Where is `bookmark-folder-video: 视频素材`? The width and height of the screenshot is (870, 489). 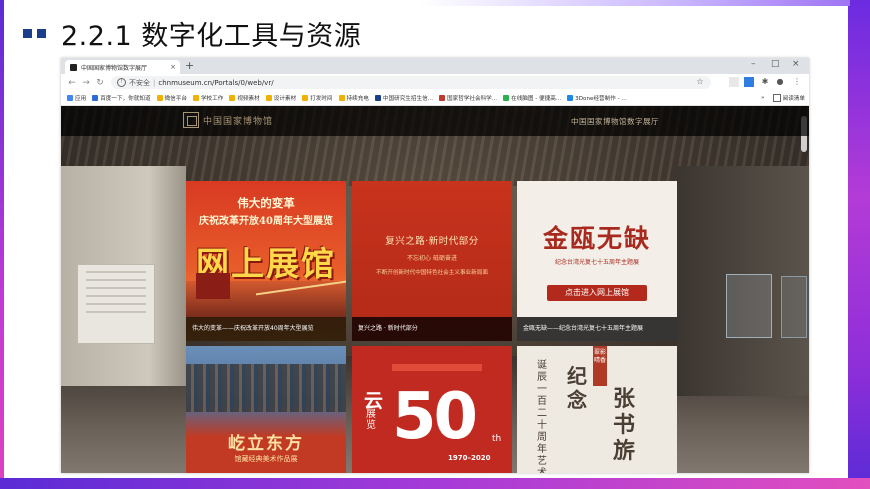
bookmark-folder-video: 视频素材 is located at coordinates (244, 98).